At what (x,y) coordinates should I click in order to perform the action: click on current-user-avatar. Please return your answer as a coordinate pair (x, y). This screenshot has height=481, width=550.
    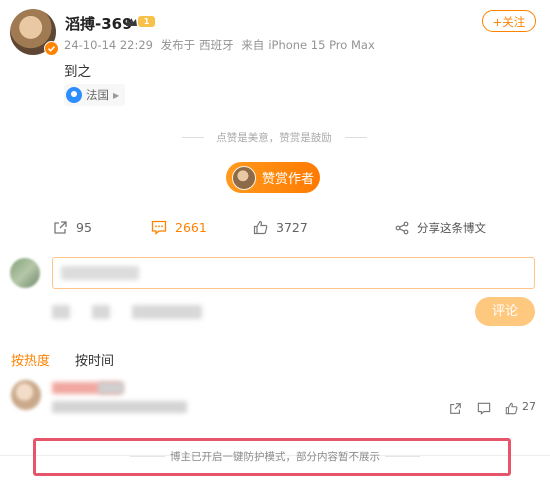
    Looking at the image, I should click on (25, 273).